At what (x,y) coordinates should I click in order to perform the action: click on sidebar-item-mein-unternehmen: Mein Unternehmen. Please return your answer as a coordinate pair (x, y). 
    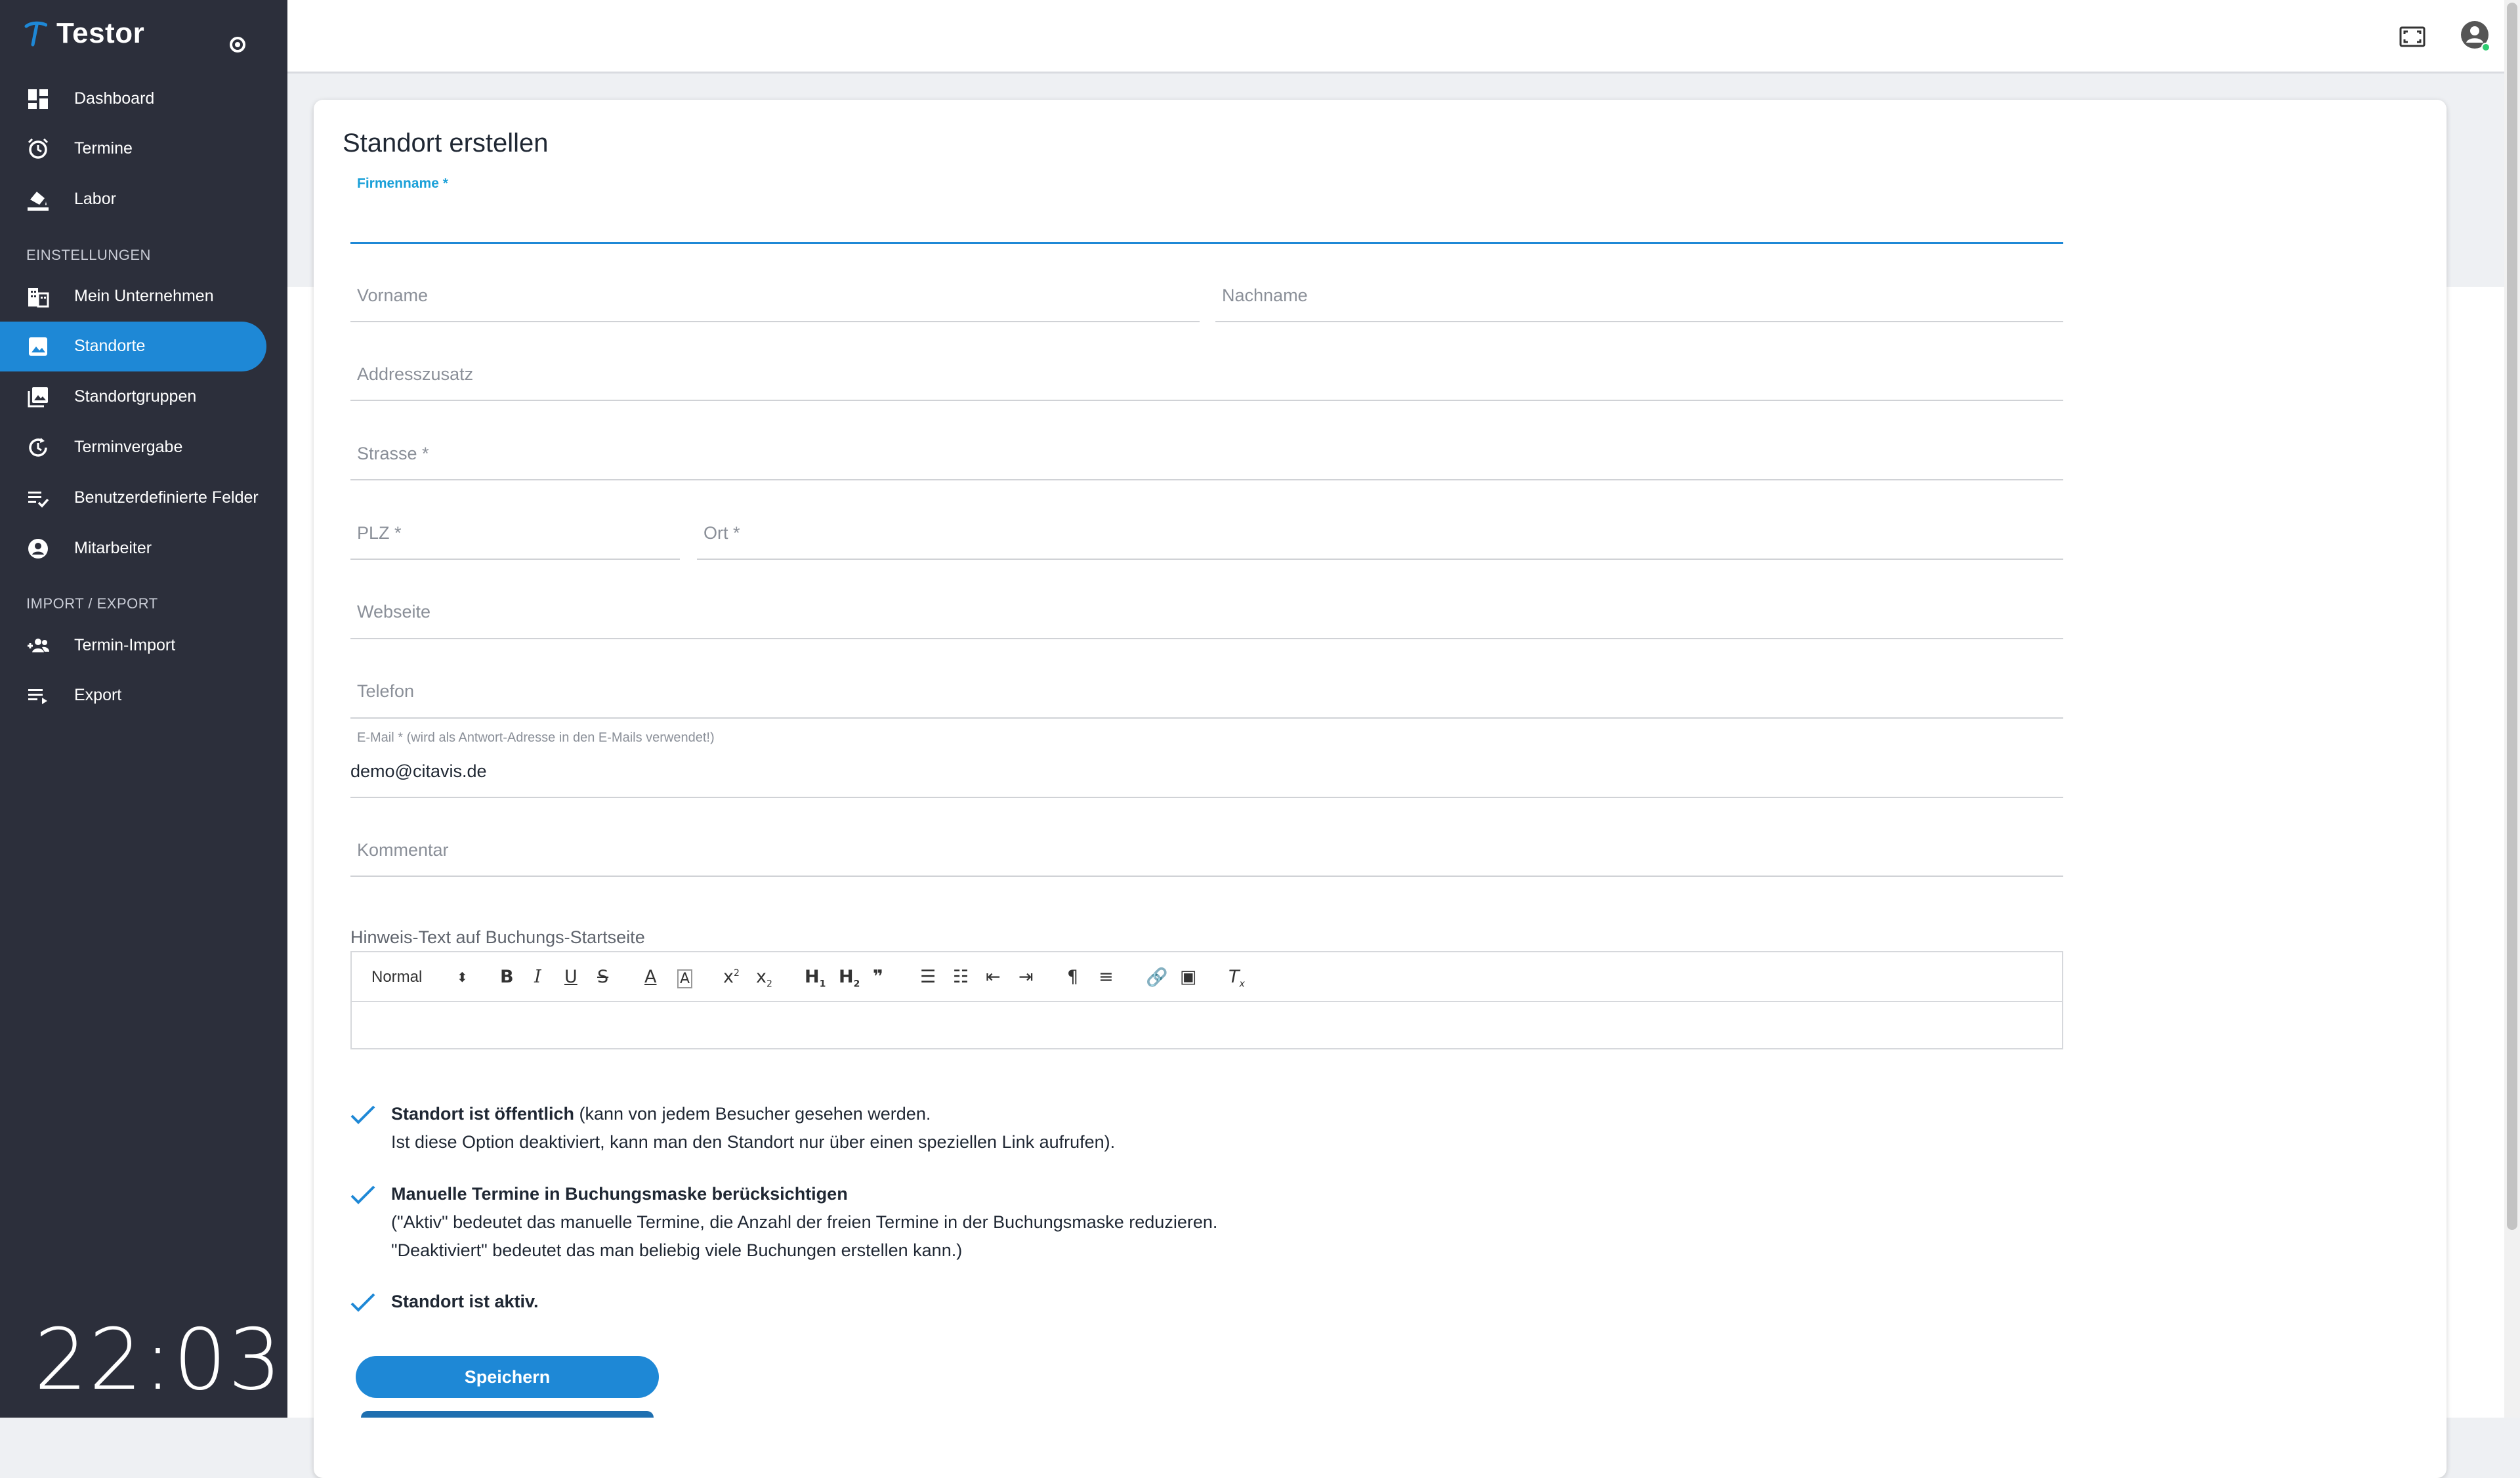
    Looking at the image, I should click on (133, 297).